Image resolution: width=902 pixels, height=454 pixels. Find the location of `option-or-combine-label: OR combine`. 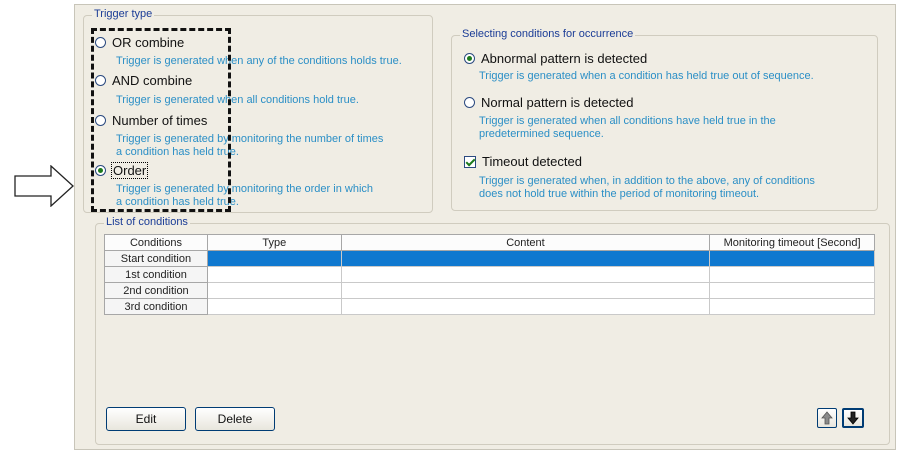

option-or-combine-label: OR combine is located at coordinates (148, 42).